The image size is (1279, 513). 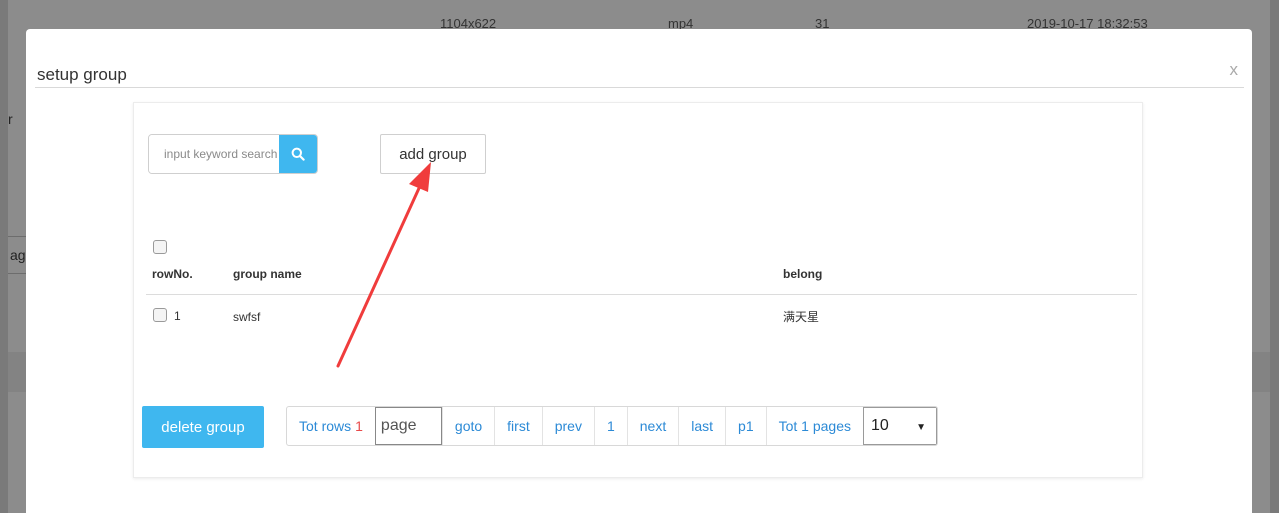 I want to click on row-belong: 满天星, so click(x=801, y=317).